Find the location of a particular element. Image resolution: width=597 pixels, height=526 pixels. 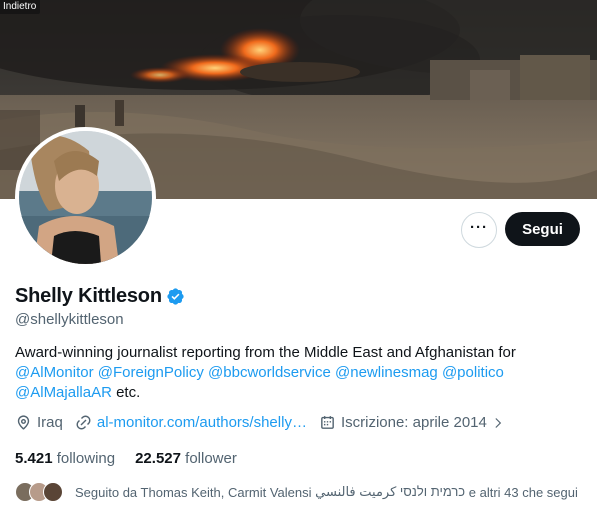

followers-stat: 22.527 follower is located at coordinates (186, 458).